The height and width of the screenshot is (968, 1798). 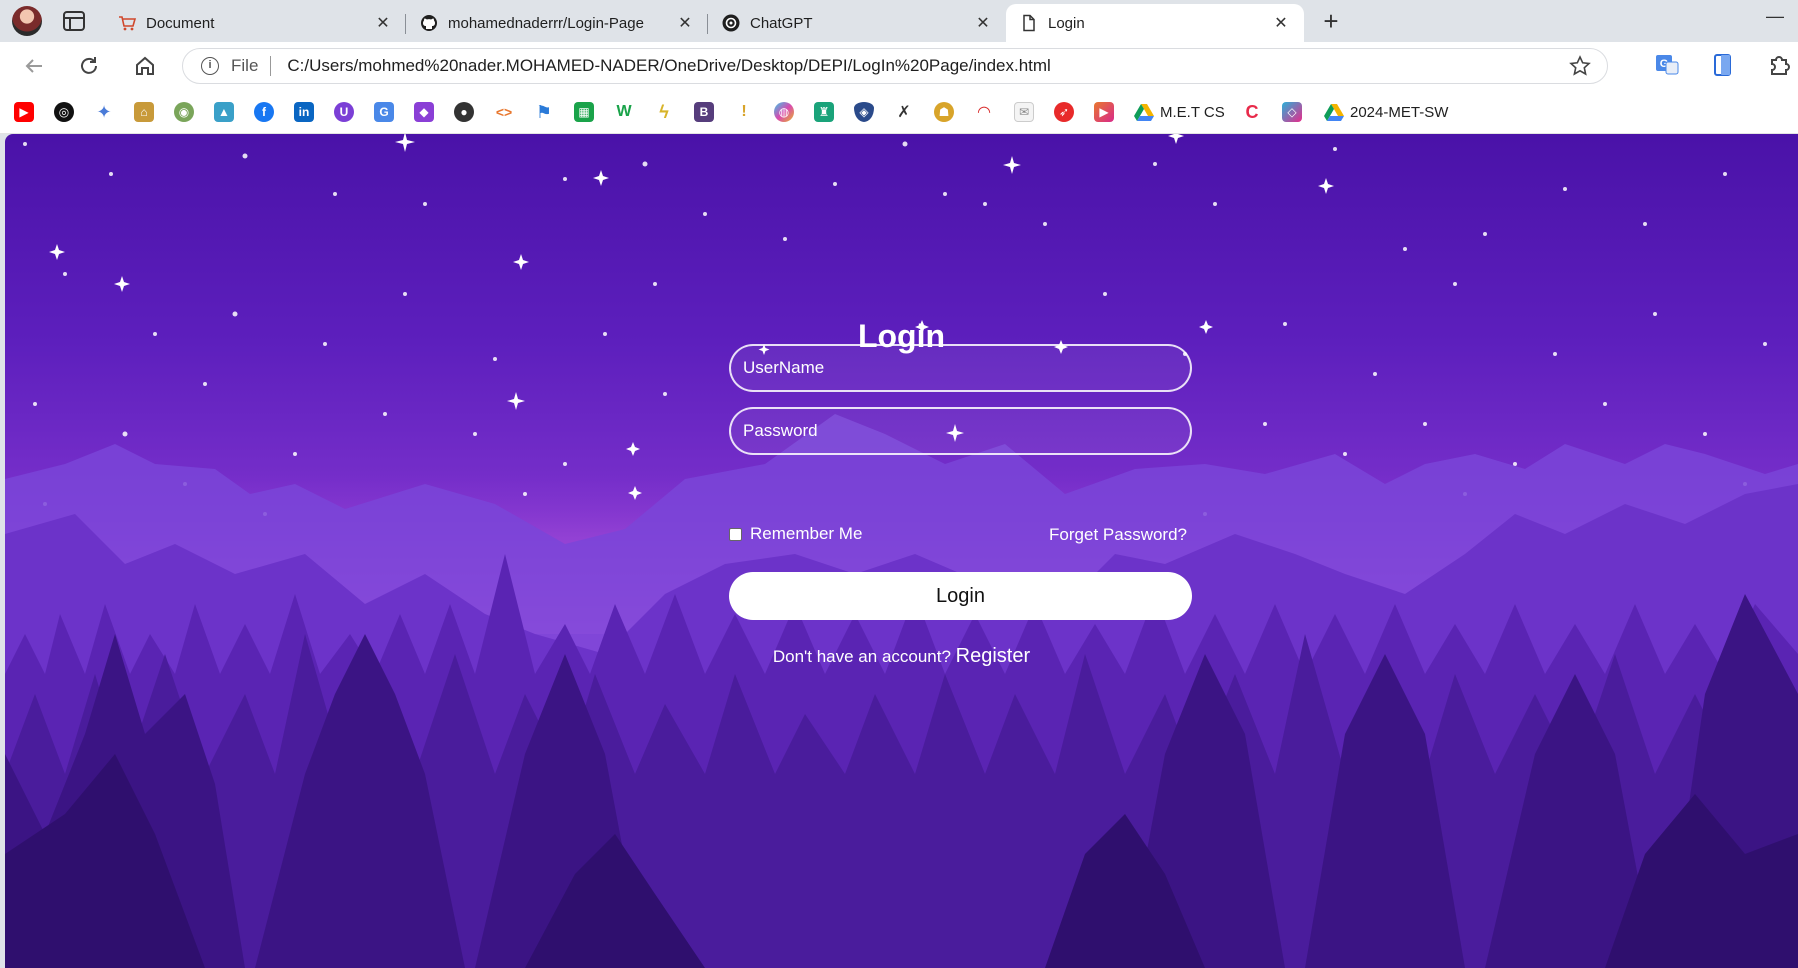 What do you see at coordinates (960, 431) in the screenshot?
I see `password-field: Password` at bounding box center [960, 431].